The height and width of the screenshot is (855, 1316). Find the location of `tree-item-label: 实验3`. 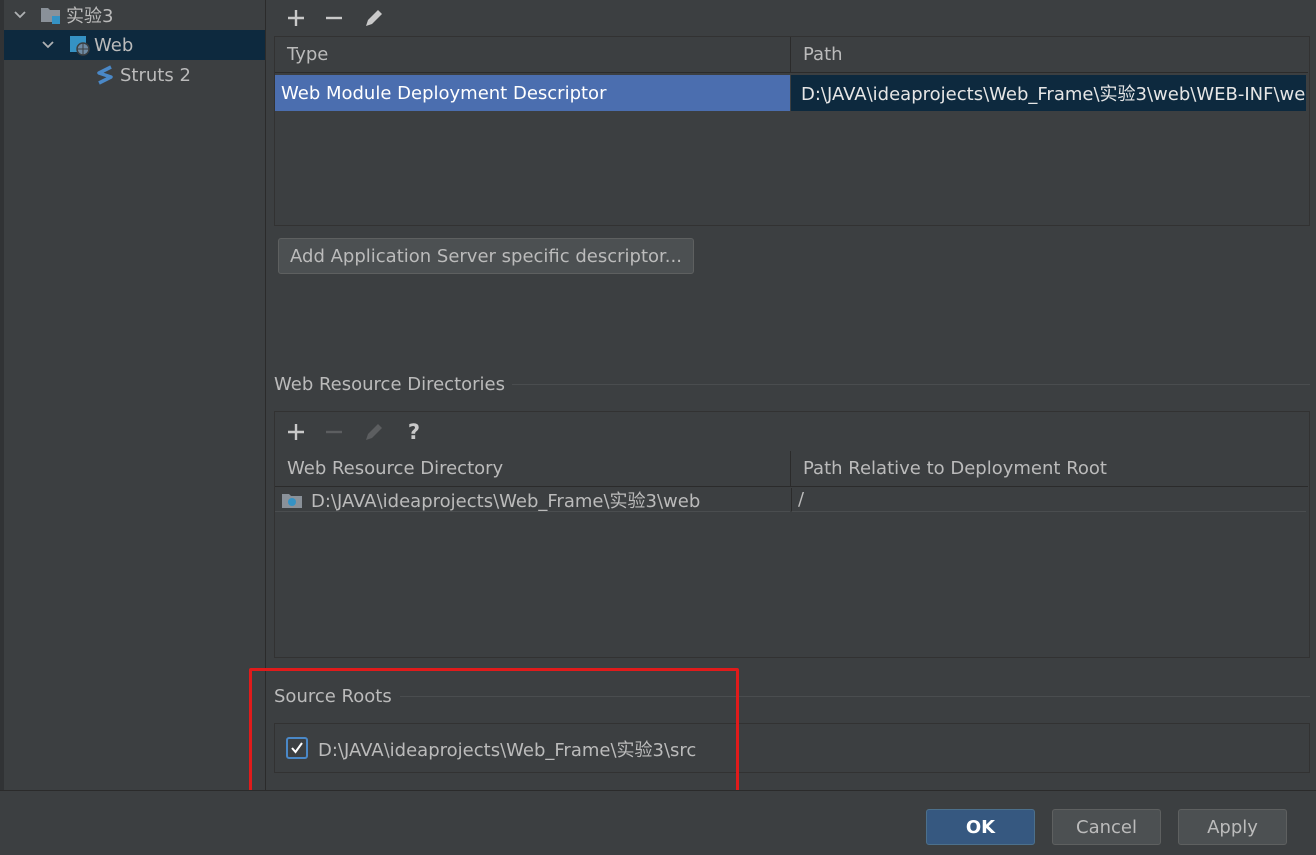

tree-item-label: 实验3 is located at coordinates (90, 16).